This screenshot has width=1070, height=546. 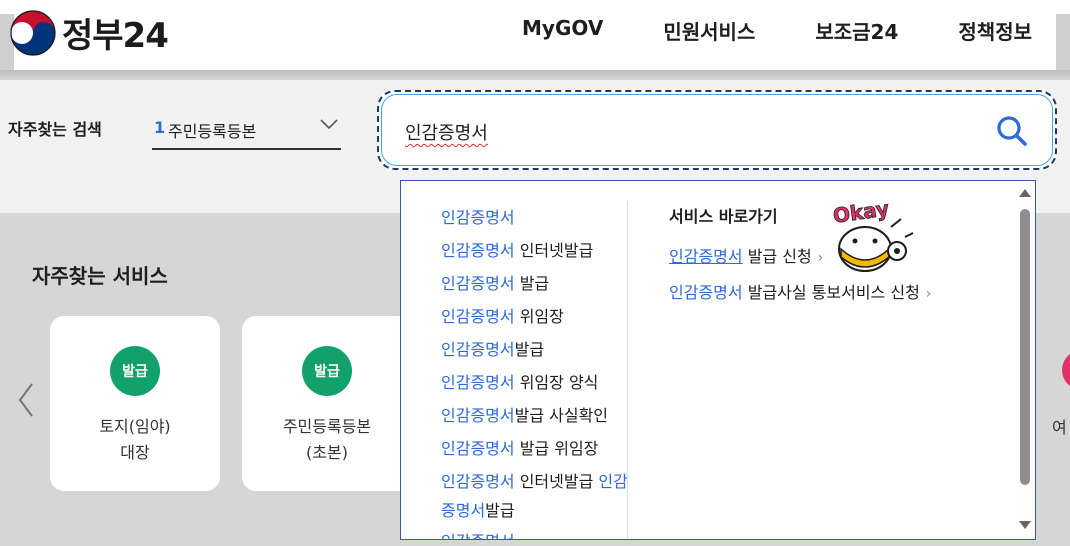 What do you see at coordinates (995, 30) in the screenshot?
I see `nav-item-policy-info: 정책정보` at bounding box center [995, 30].